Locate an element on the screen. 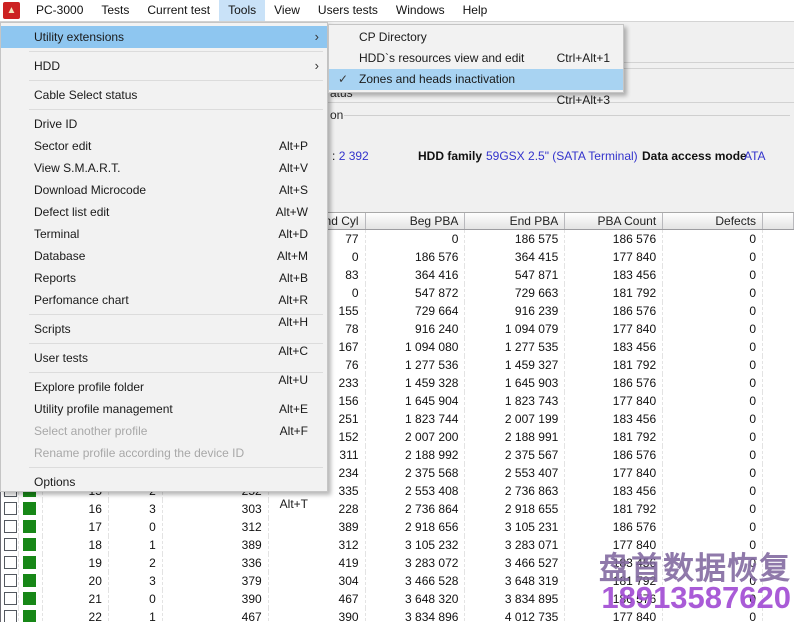 This screenshot has width=794, height=622. menu-item-user-tests: User tests Alt+U is located at coordinates (164, 367).